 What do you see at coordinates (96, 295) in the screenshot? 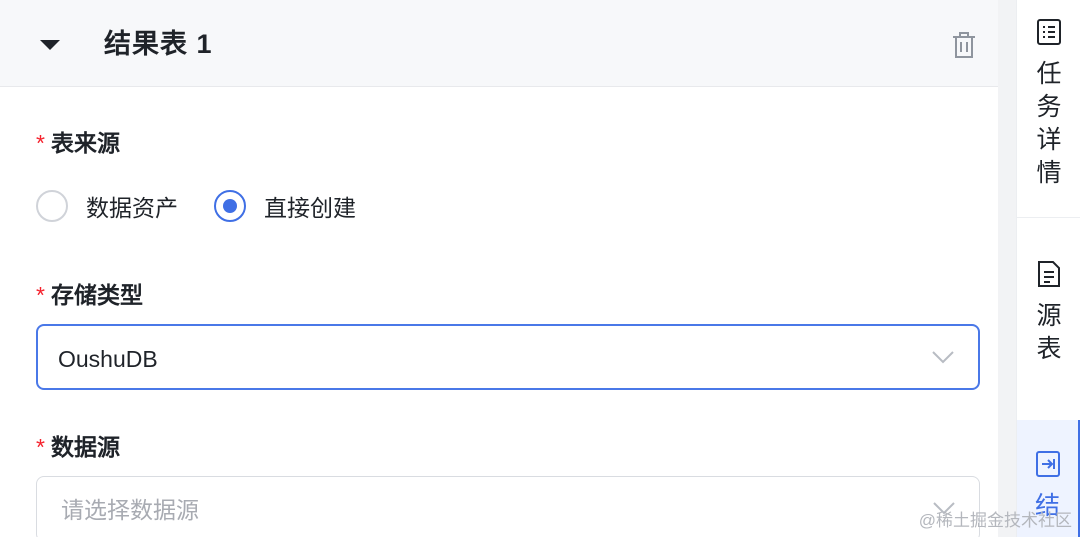
I see `storage-type-label-text: 存储类型` at bounding box center [96, 295].